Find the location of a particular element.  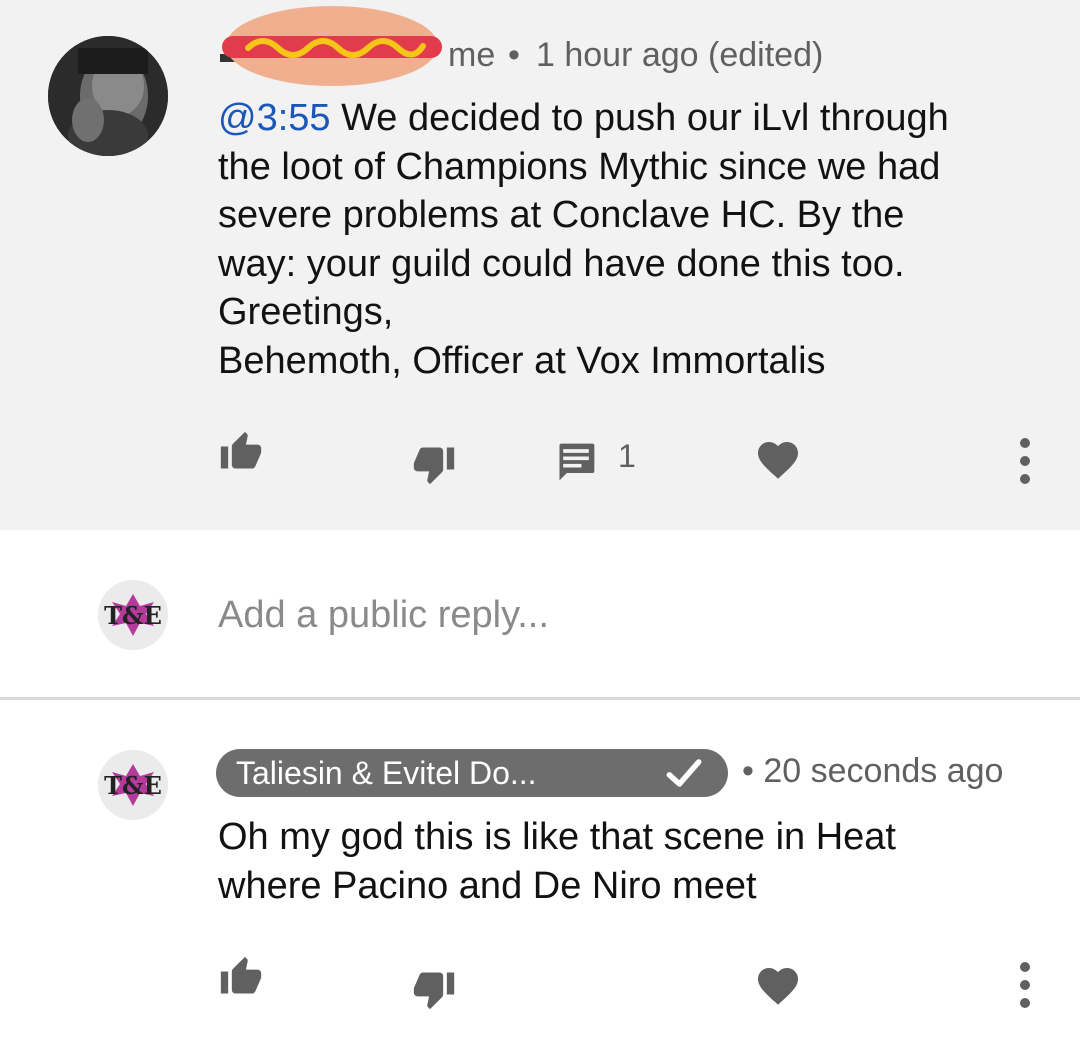

hotdog-redaction-icon is located at coordinates (331, 46).